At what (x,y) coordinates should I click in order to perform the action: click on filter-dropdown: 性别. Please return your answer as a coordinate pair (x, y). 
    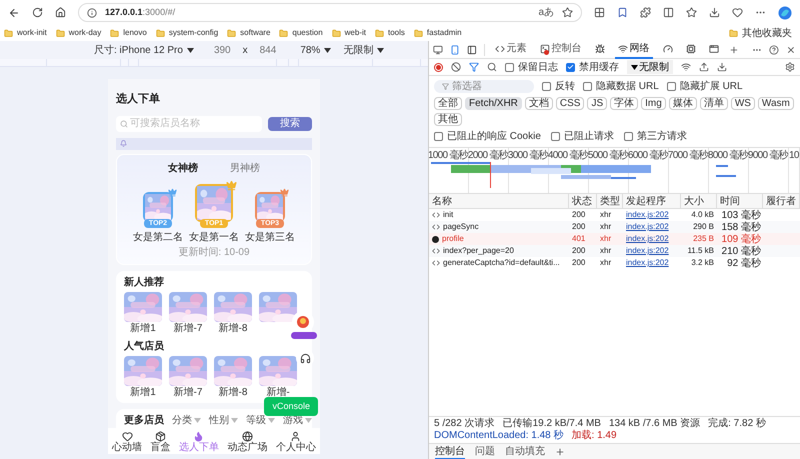
    Looking at the image, I should click on (223, 420).